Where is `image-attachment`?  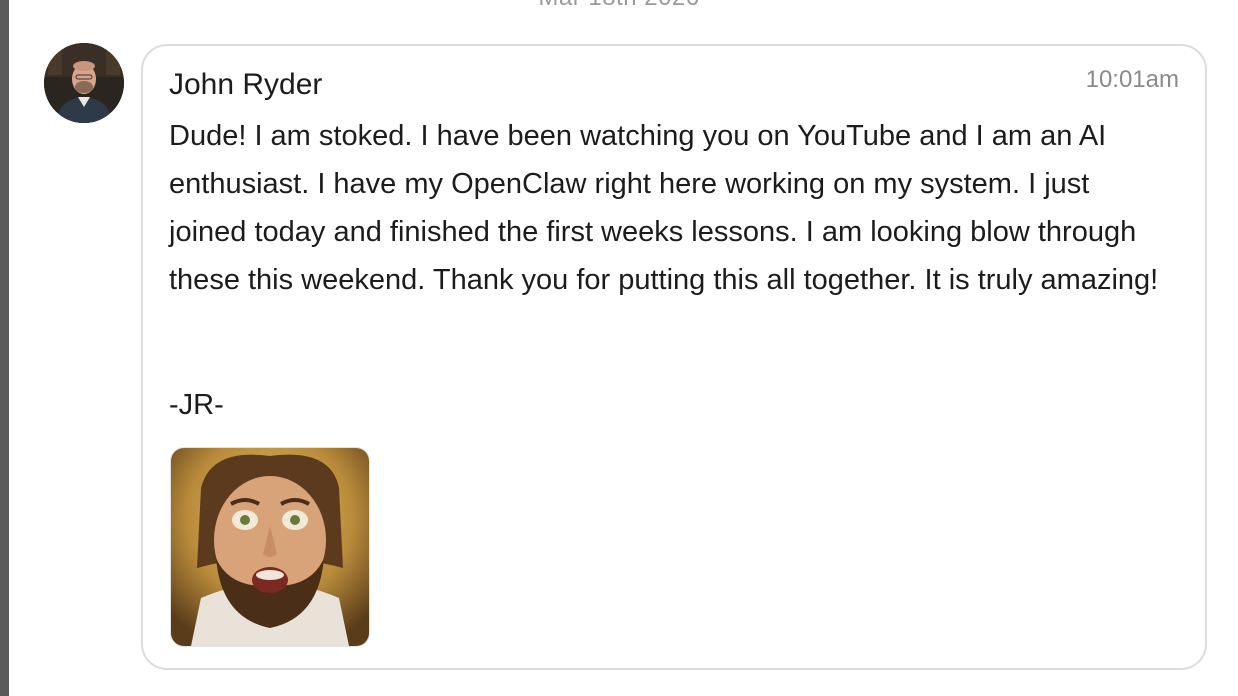 image-attachment is located at coordinates (270, 547).